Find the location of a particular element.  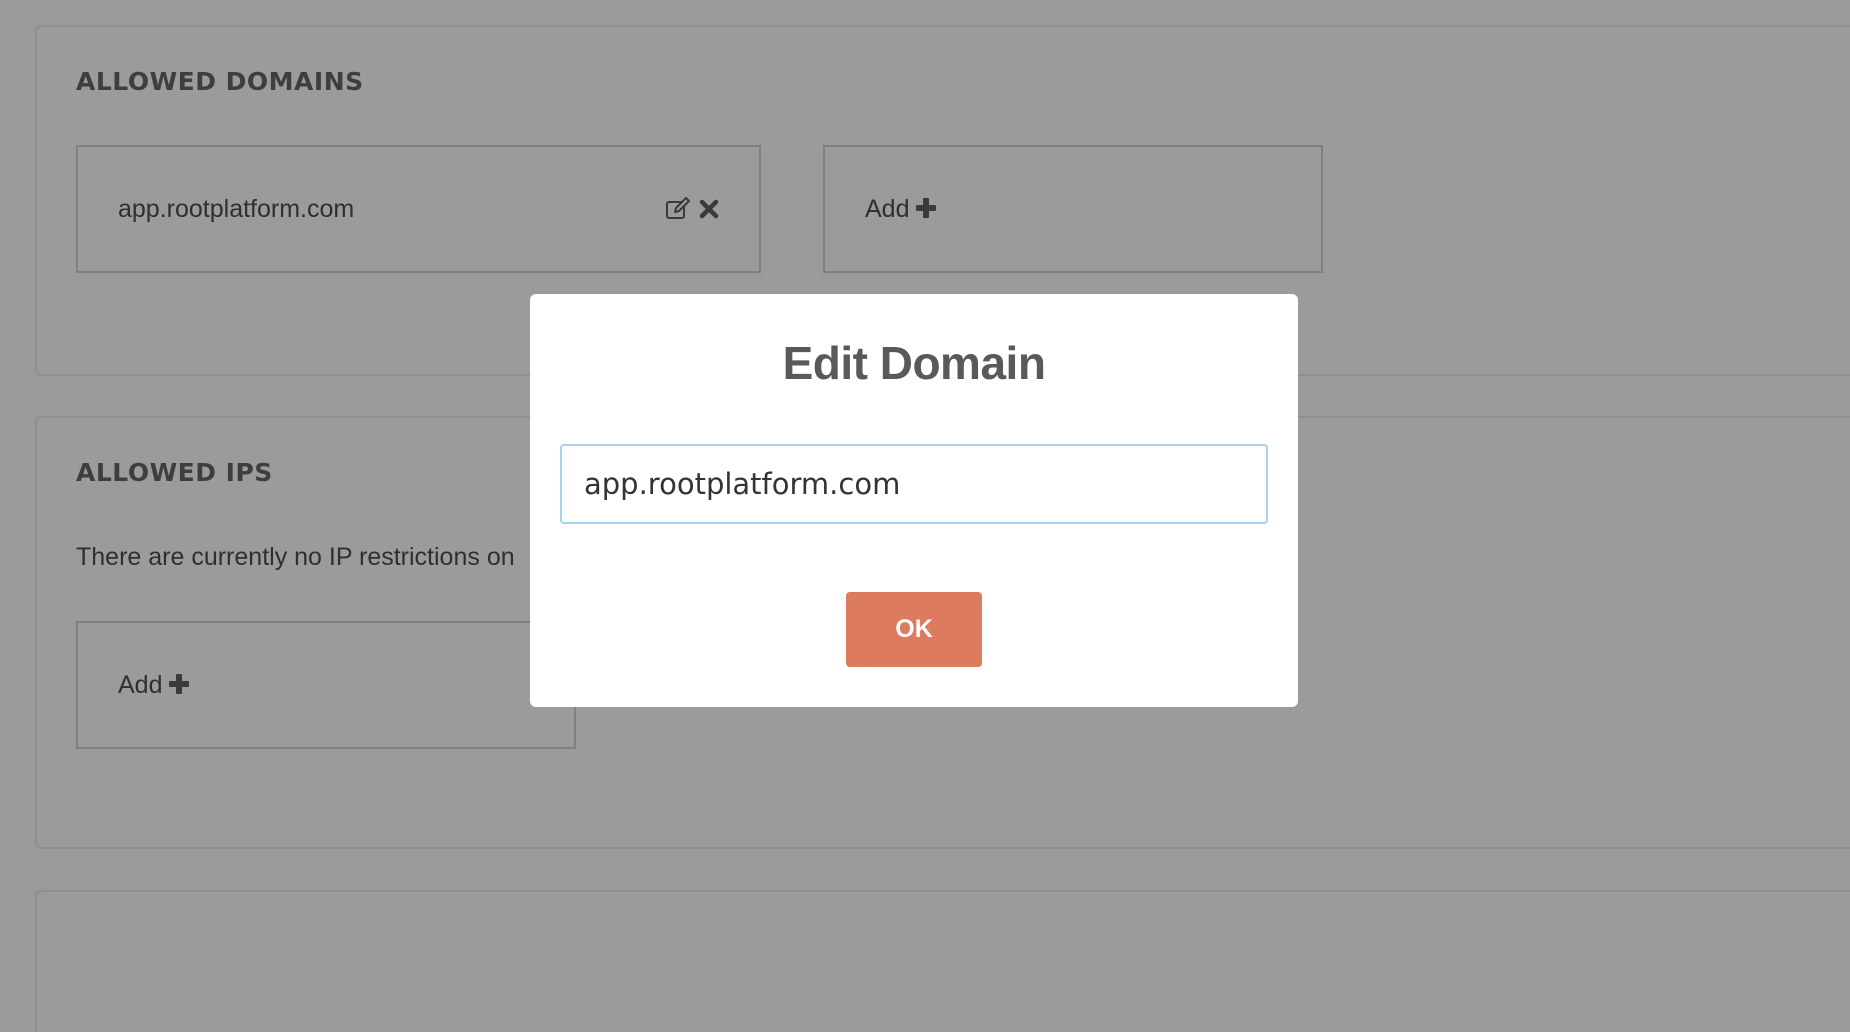

ok-button: OK is located at coordinates (914, 629).